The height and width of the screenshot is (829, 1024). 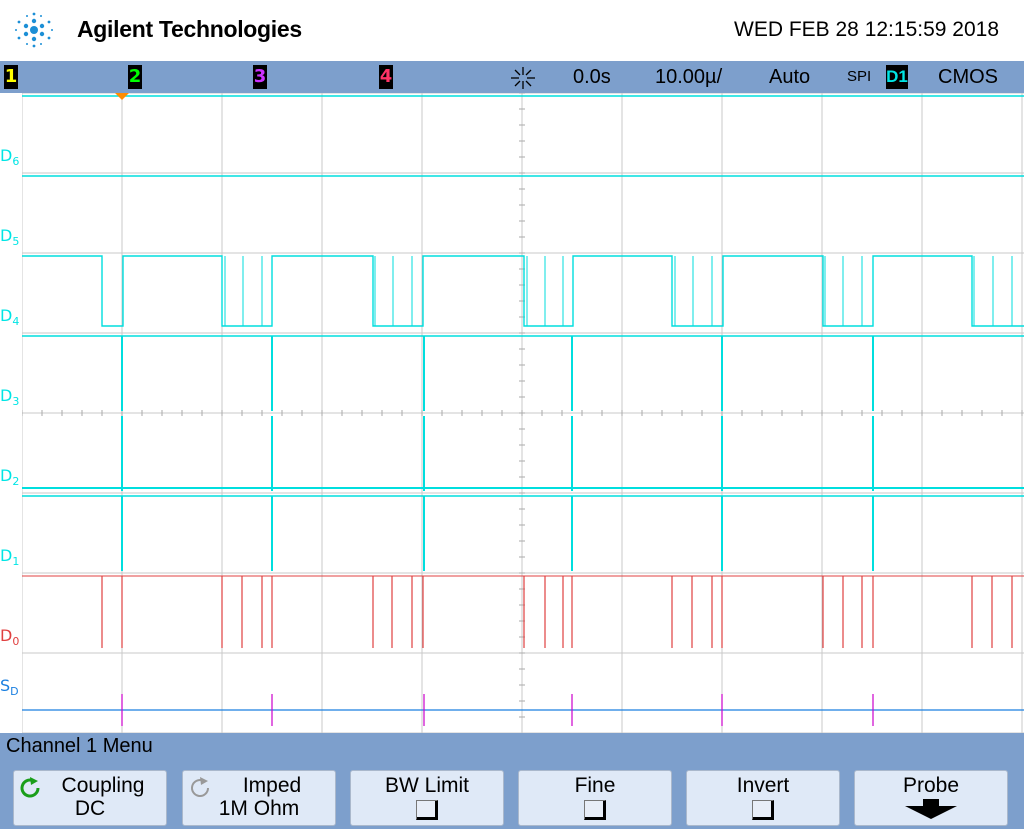 I want to click on coupling-label: Coupling, so click(x=103, y=785).